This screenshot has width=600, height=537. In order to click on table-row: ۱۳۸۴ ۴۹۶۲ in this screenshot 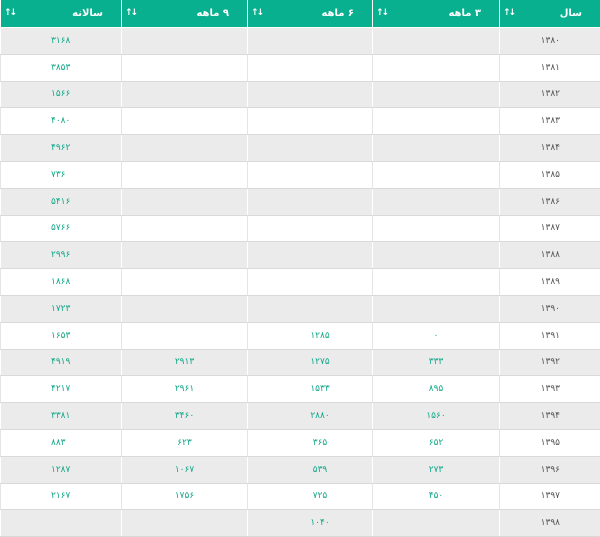, I will do `click(300, 148)`.